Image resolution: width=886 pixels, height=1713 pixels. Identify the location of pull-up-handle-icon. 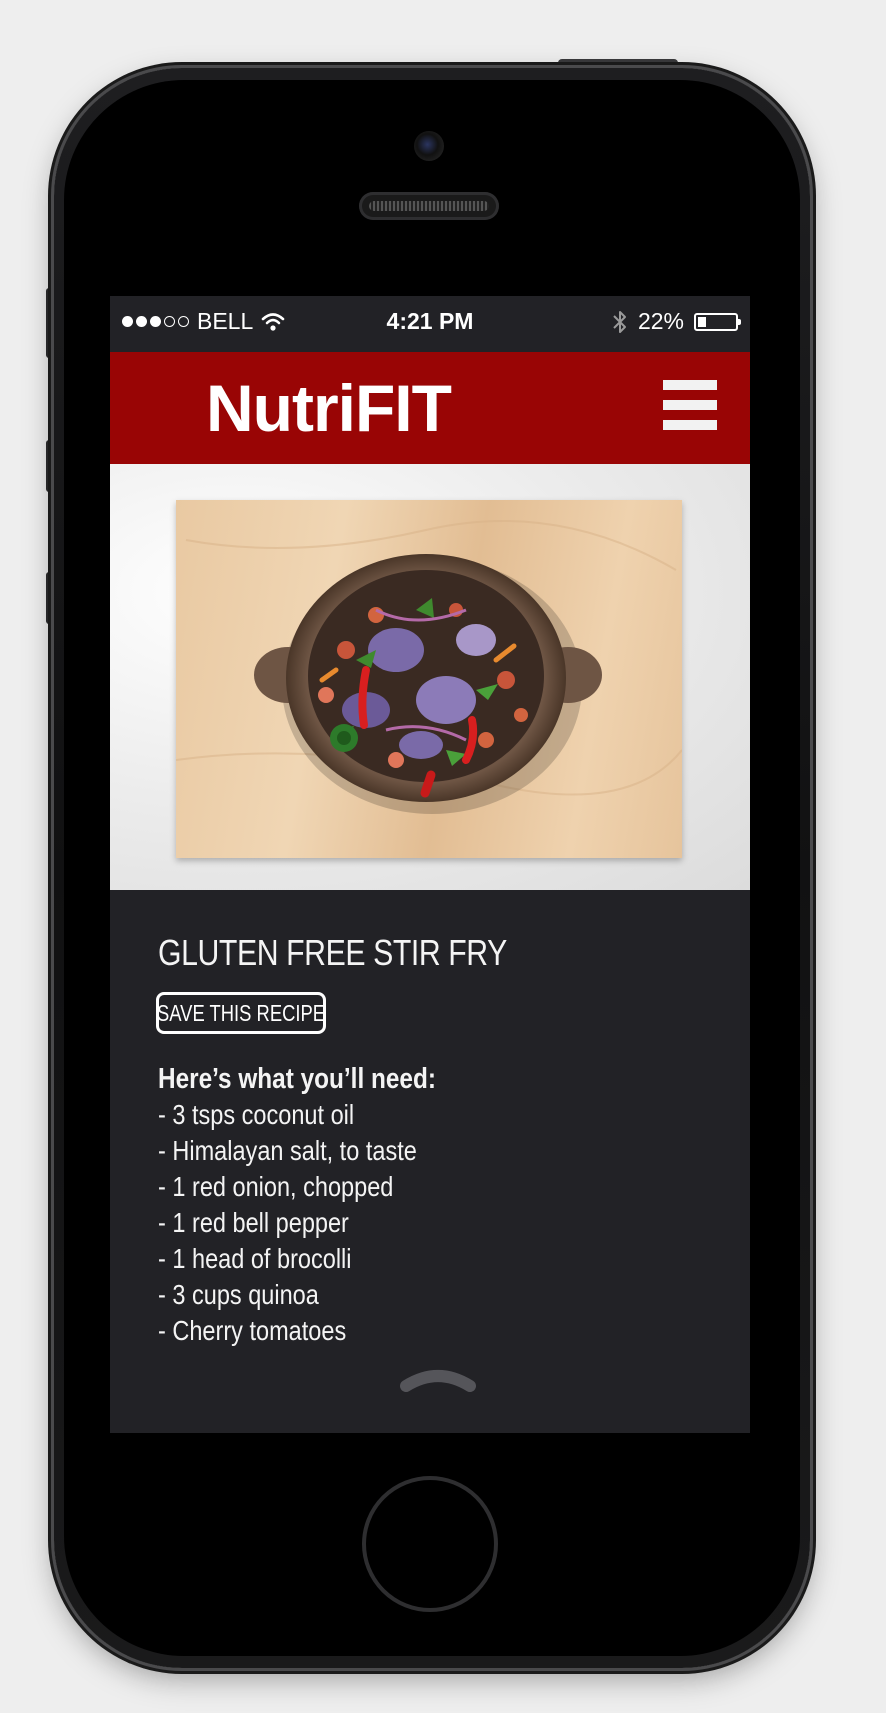
(438, 1381).